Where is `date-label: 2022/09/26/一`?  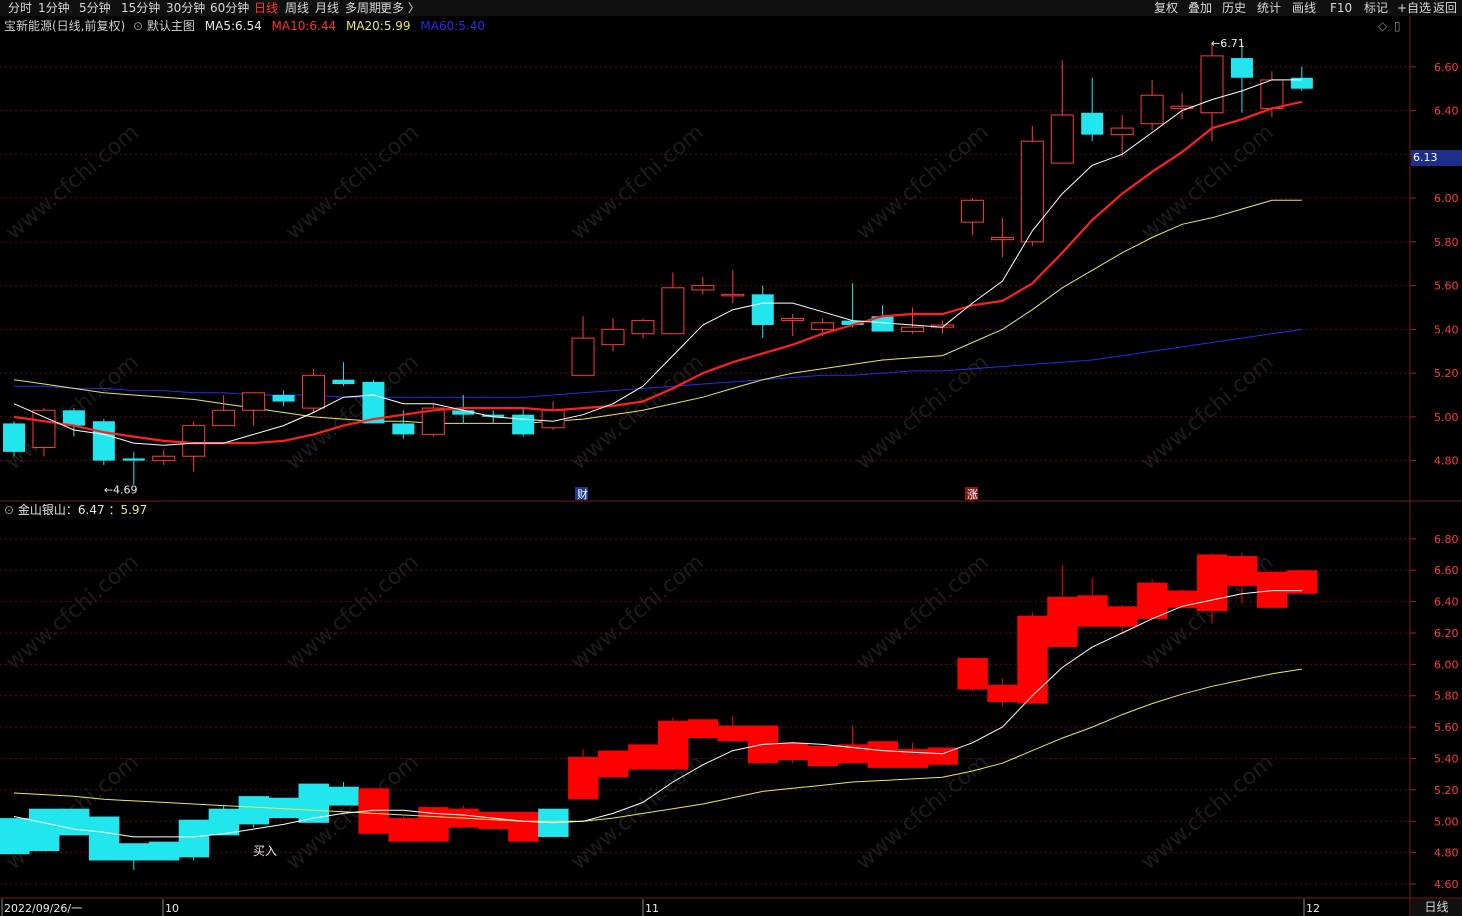 date-label: 2022/09/26/一 is located at coordinates (43, 908).